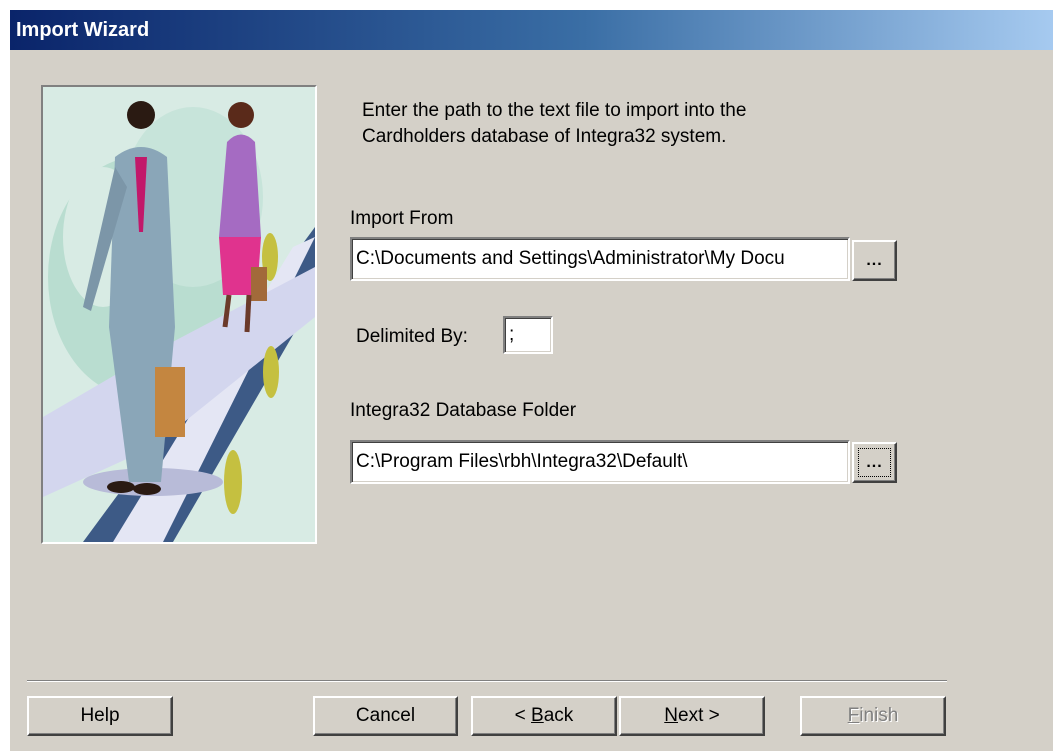 Image resolution: width=1053 pixels, height=751 pixels. Describe the element at coordinates (463, 410) in the screenshot. I see `database-folder-label: Integra32 Database Folder` at that location.